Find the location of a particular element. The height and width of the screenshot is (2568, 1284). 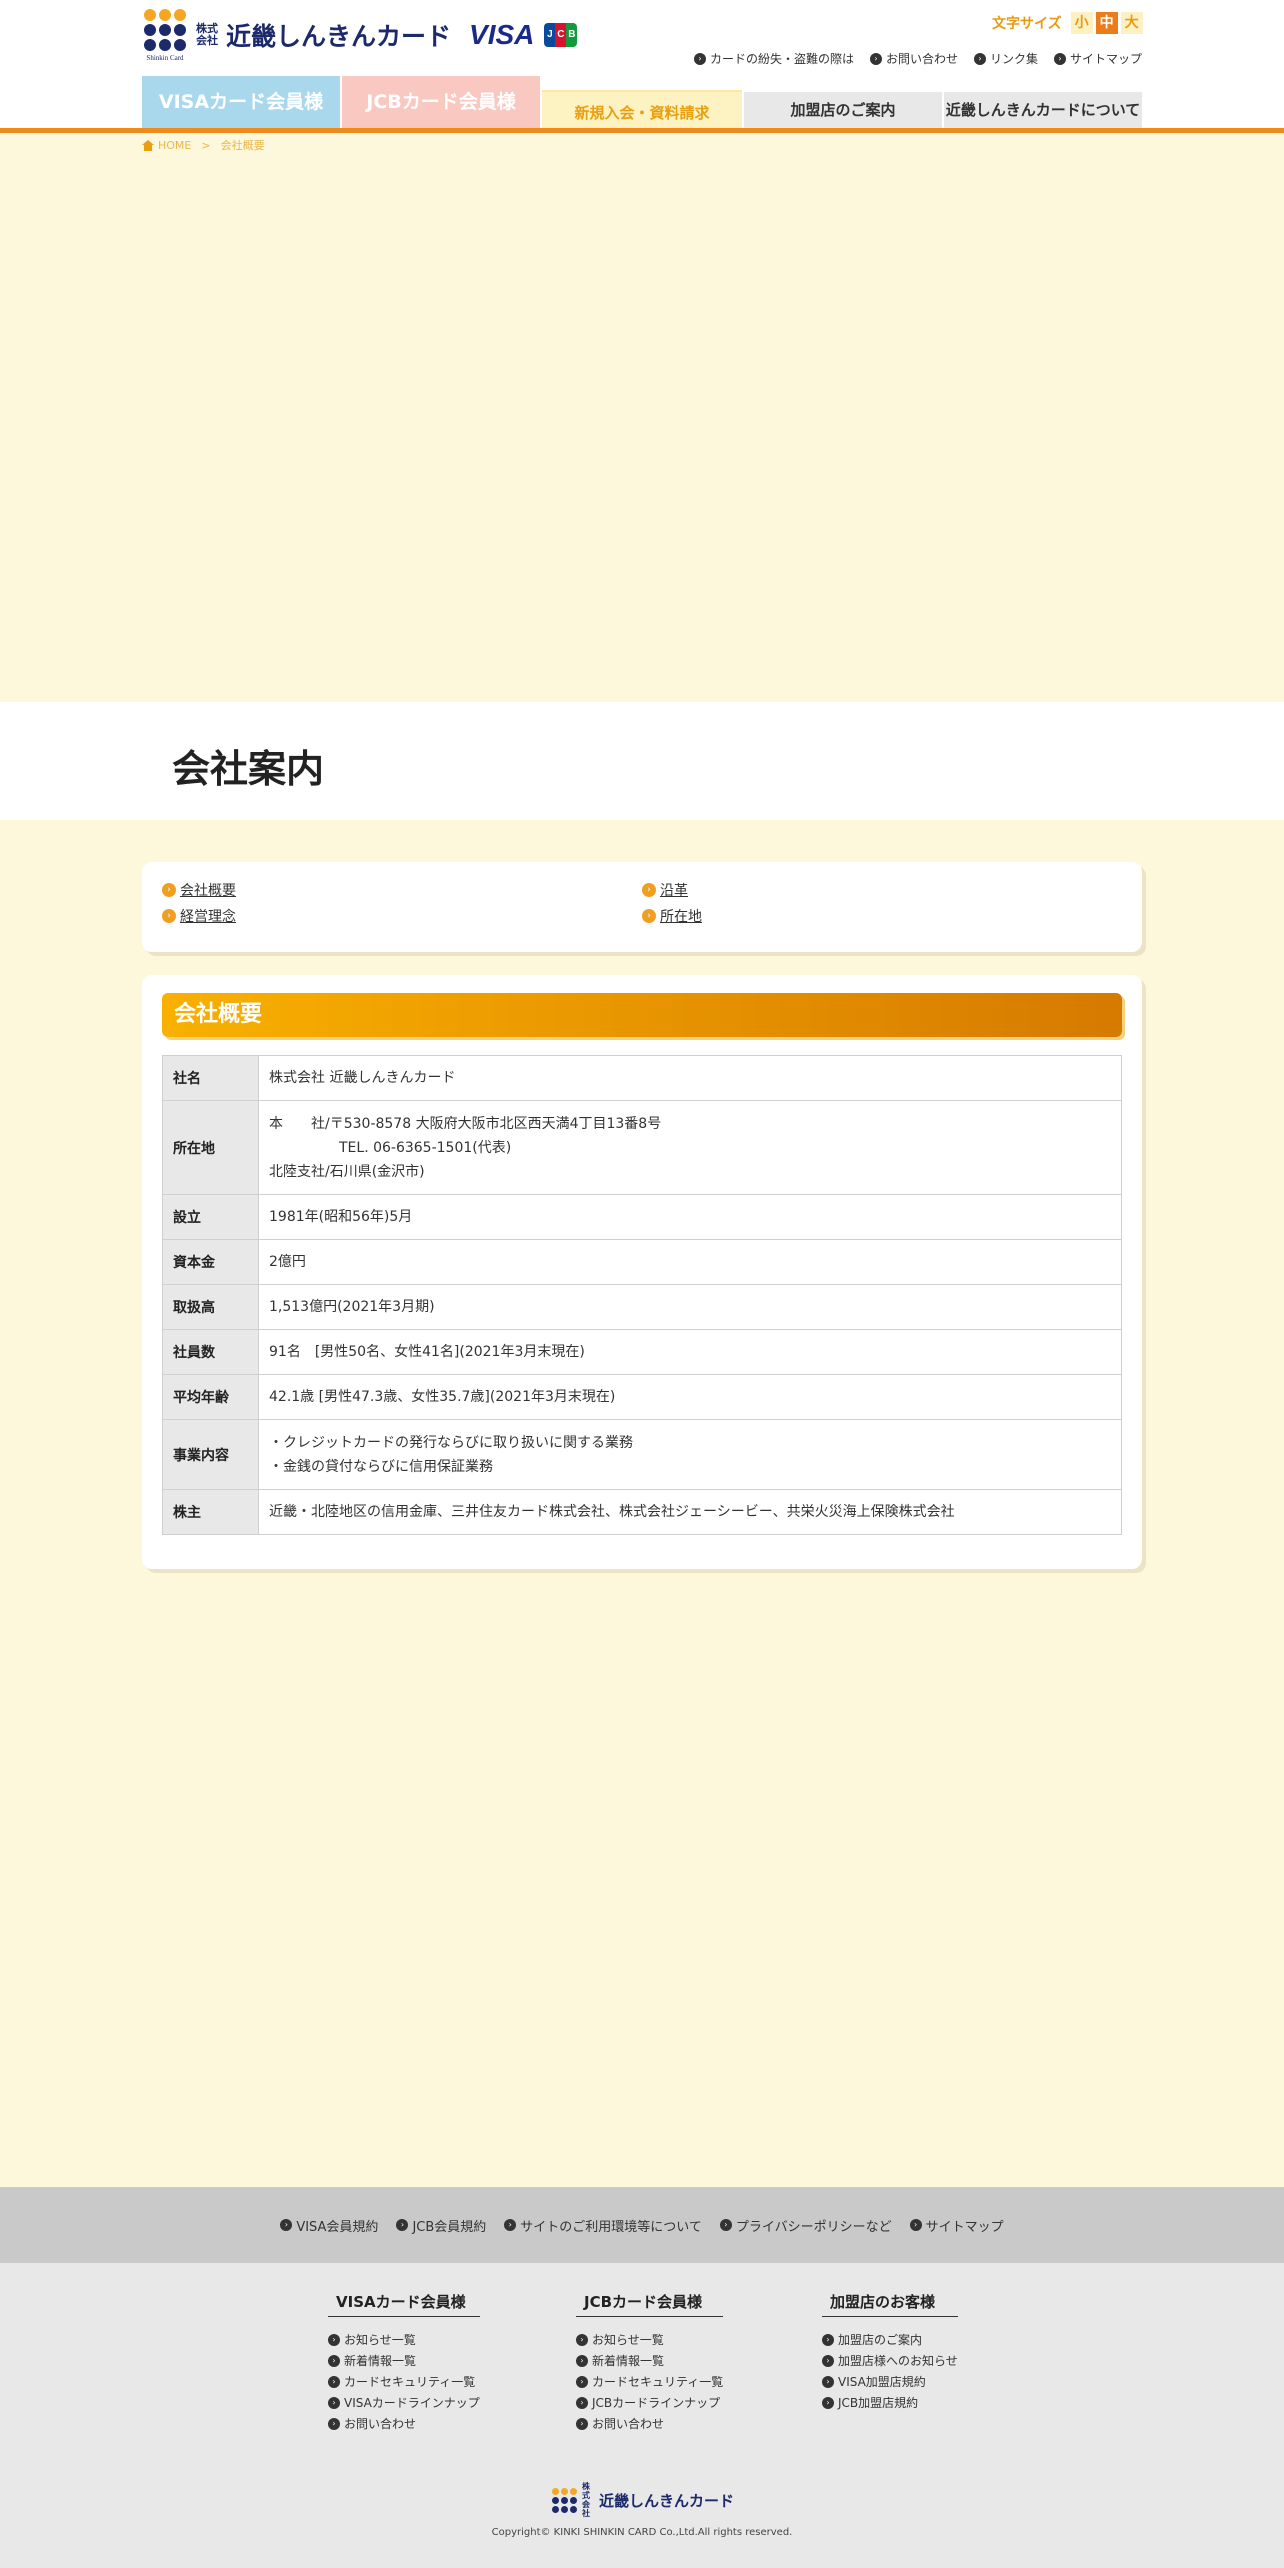

footer-column-title: VISAカード会員様 is located at coordinates (404, 2304).